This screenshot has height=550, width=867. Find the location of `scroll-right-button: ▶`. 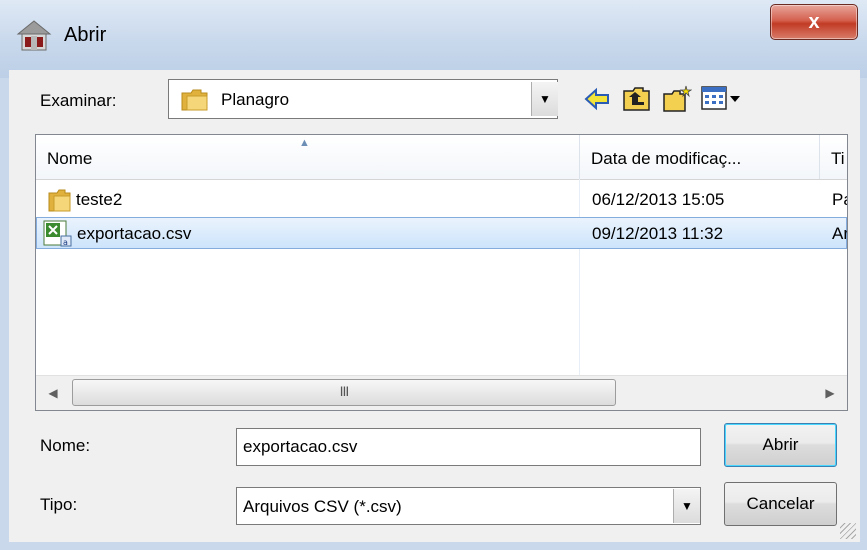

scroll-right-button: ▶ is located at coordinates (830, 393).